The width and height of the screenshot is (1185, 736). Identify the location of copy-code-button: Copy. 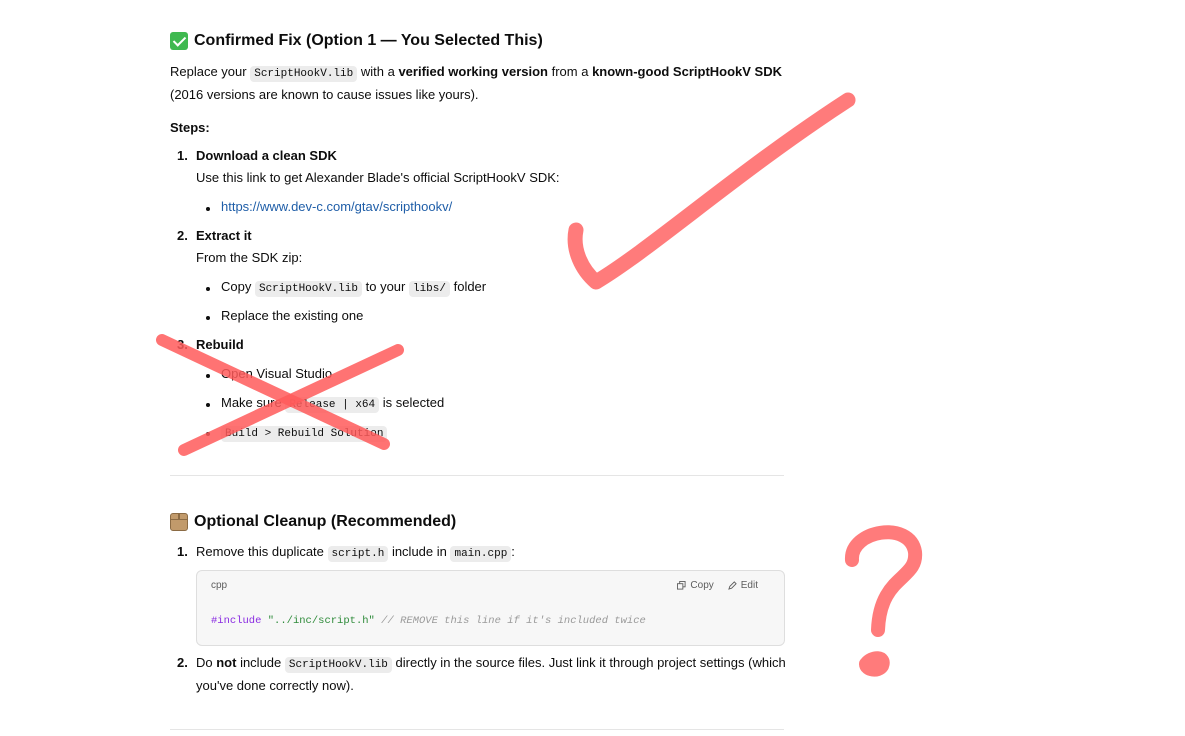
(695, 585).